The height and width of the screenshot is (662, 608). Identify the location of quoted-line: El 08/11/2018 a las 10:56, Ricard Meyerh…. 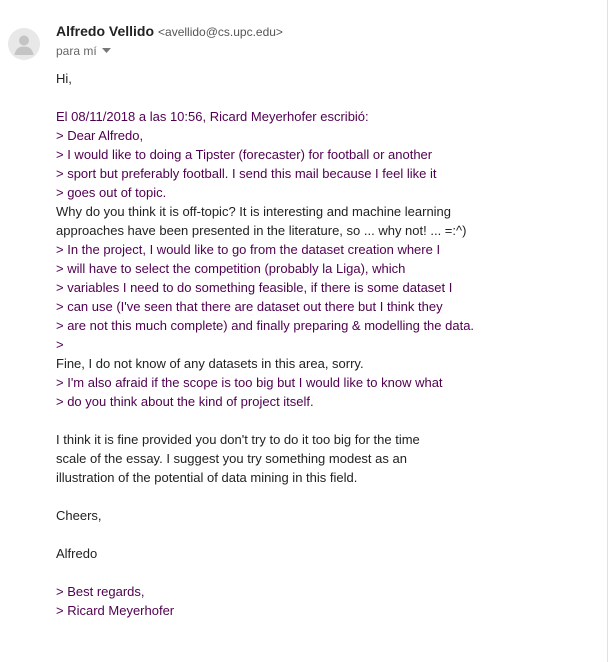
(212, 116).